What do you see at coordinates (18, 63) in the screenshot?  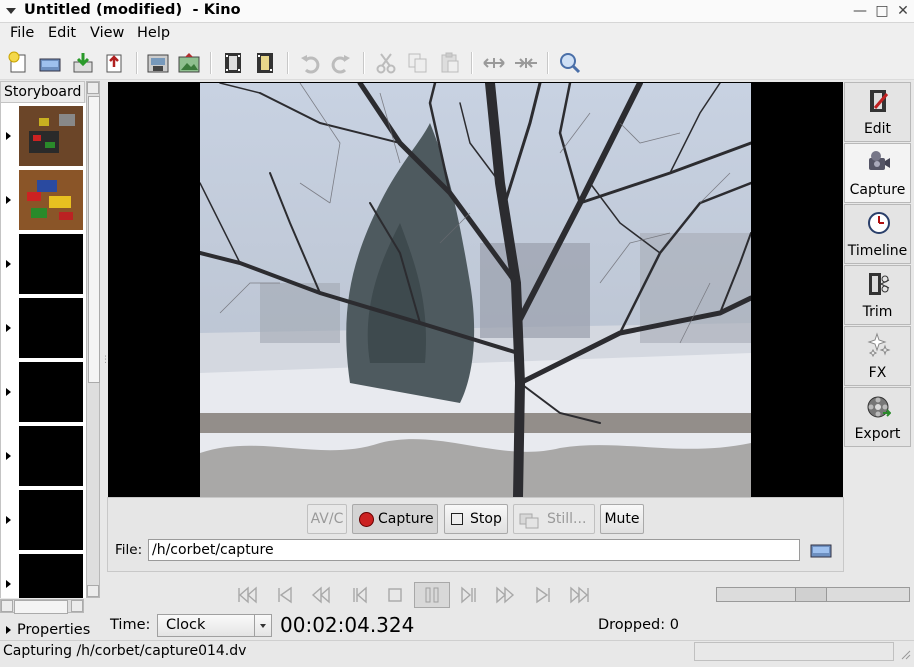 I see `new-icon` at bounding box center [18, 63].